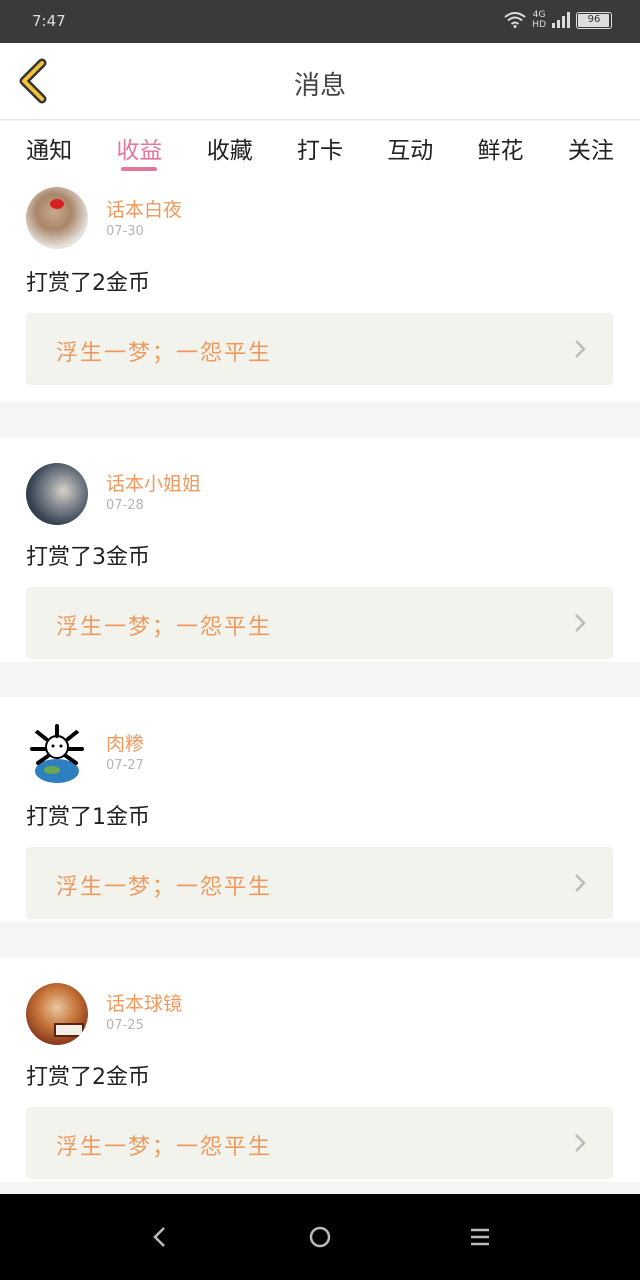 This screenshot has height=1280, width=640. I want to click on tab-earnings: 收益, so click(139, 149).